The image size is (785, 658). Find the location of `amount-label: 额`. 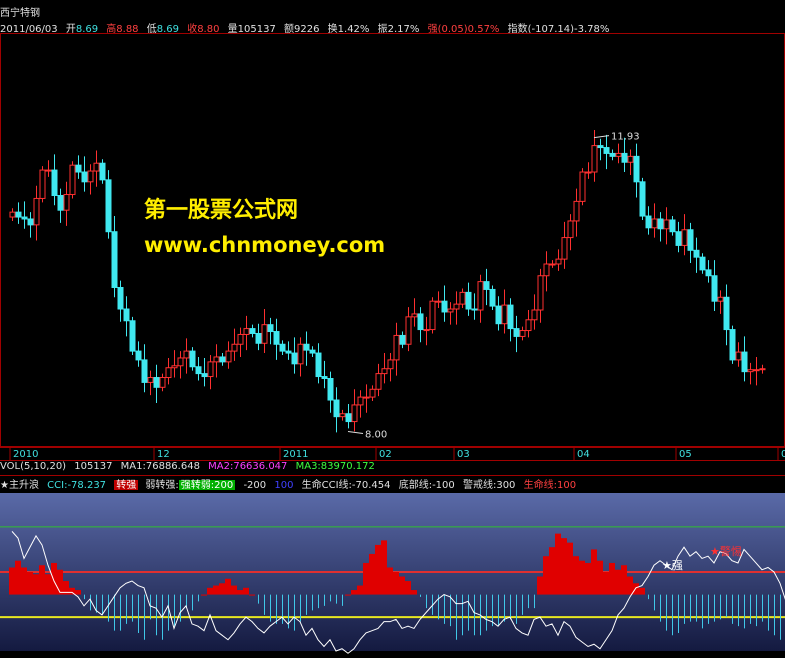

amount-label: 额 is located at coordinates (289, 28).